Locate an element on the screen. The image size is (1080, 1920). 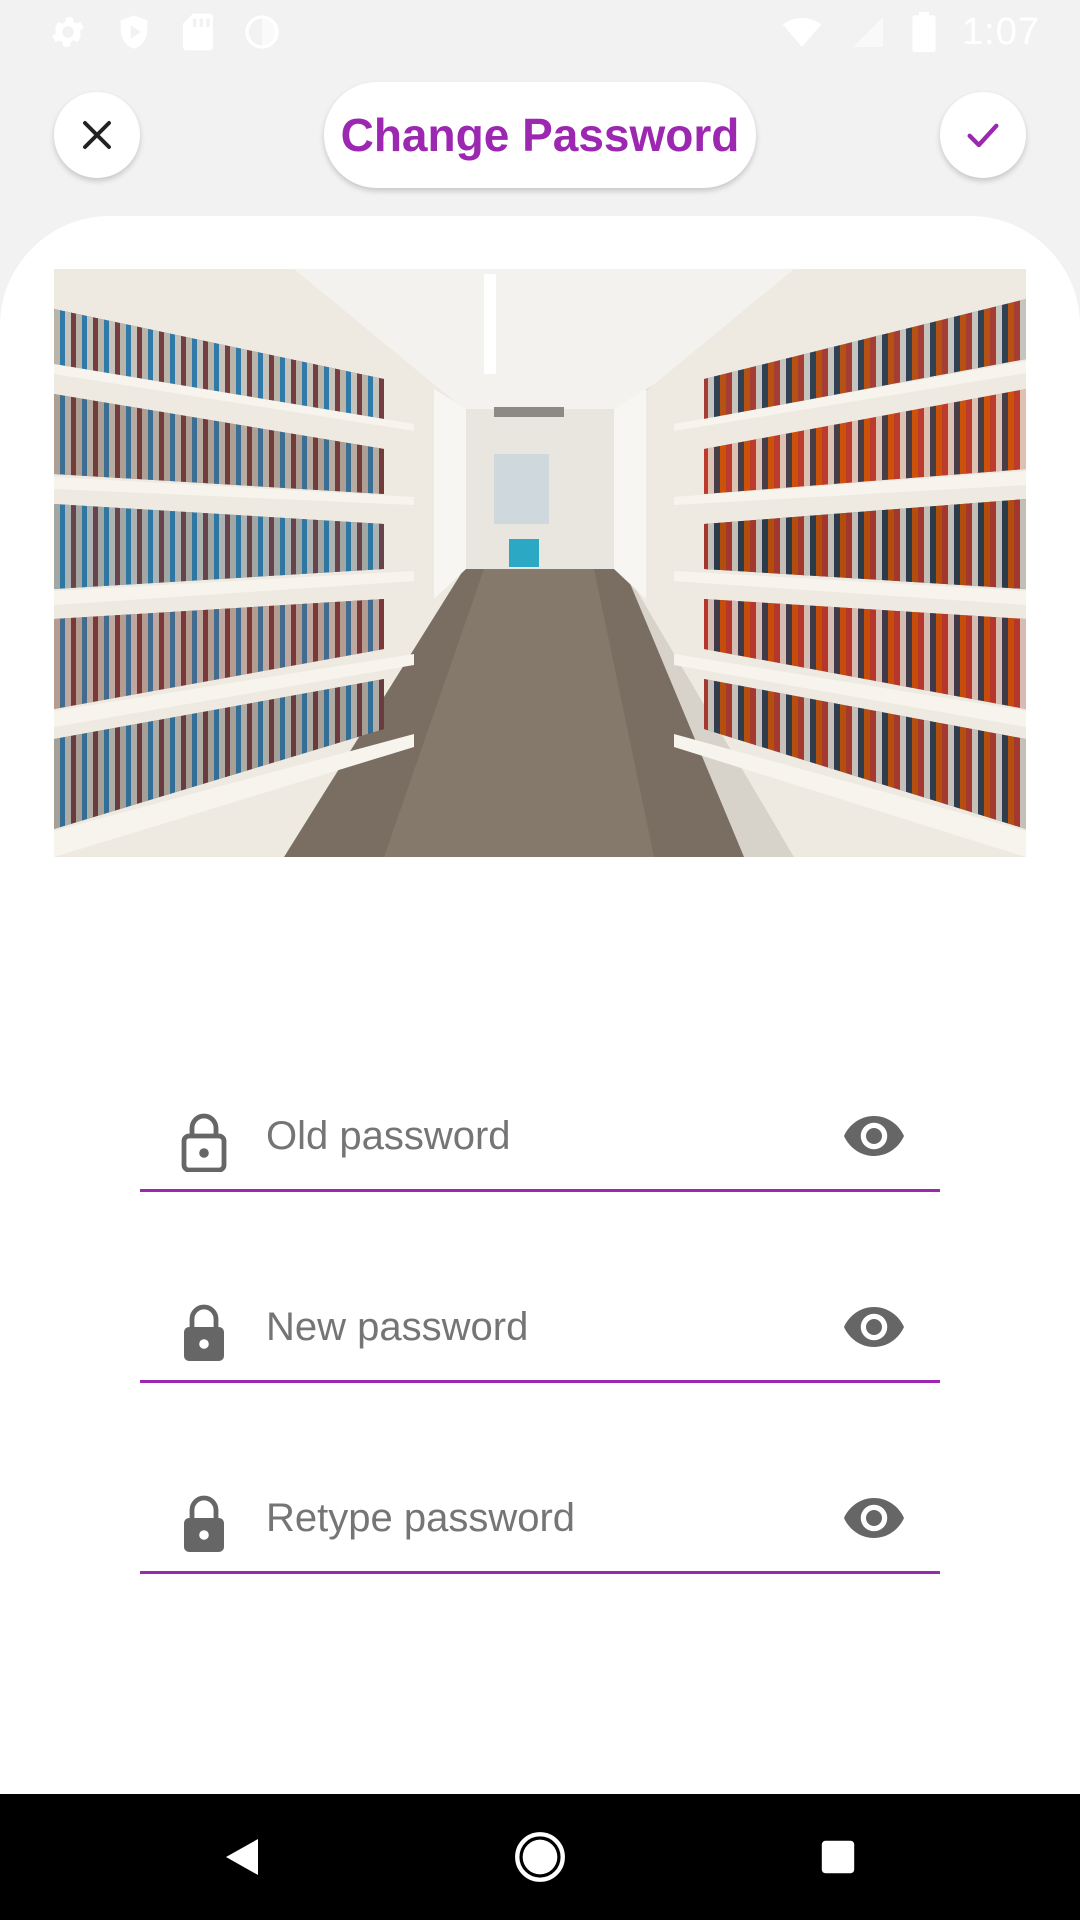
new-password-input is located at coordinates (536, 1327).